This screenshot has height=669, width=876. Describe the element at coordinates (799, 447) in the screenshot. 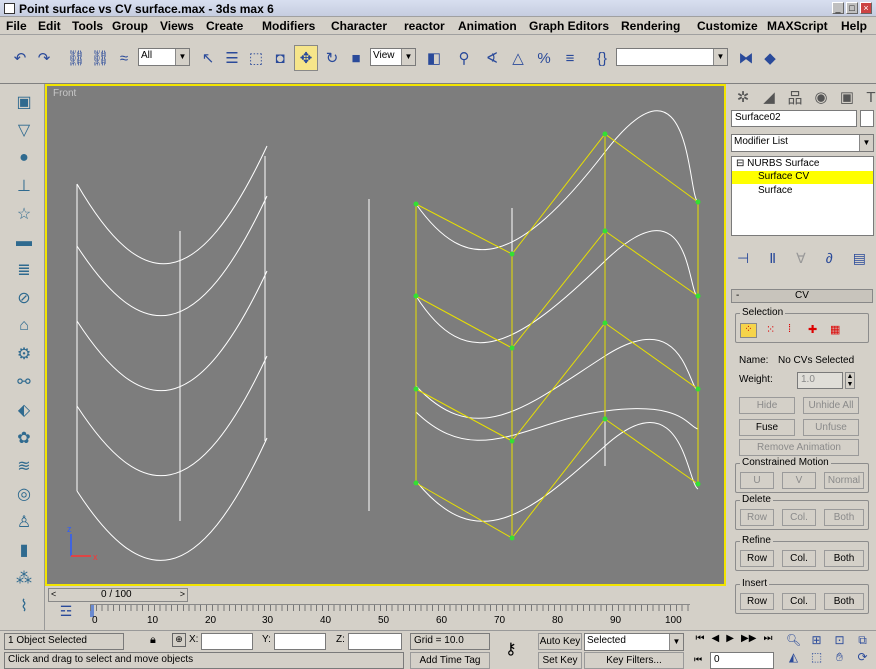

I see `remove-animation-button: Remove Animation` at that location.